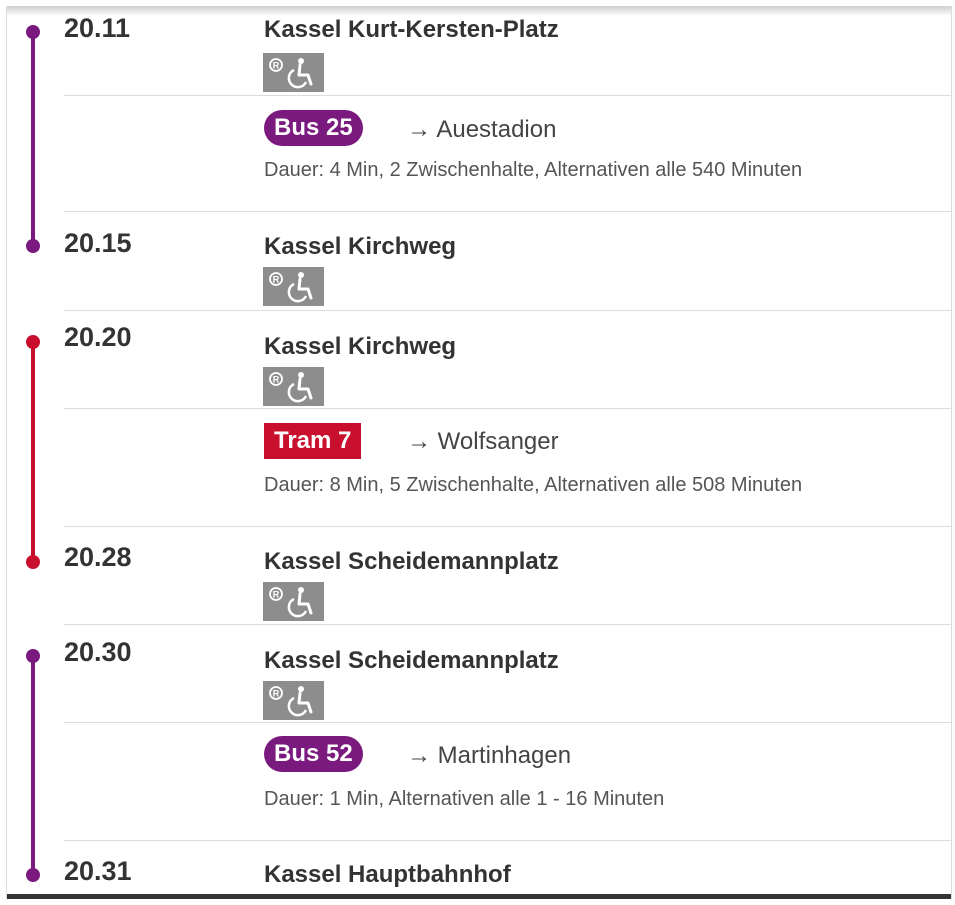 The image size is (955, 905). What do you see at coordinates (360, 347) in the screenshot?
I see `departure-station: Kassel Kirchweg` at bounding box center [360, 347].